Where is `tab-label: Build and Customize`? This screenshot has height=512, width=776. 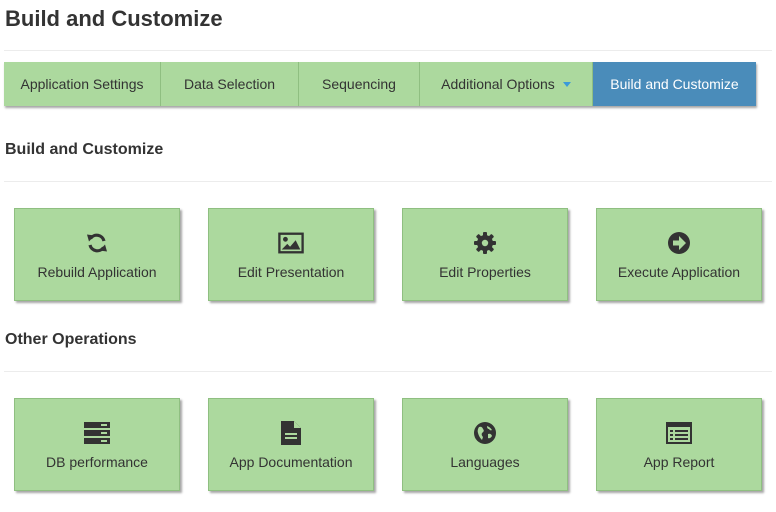 tab-label: Build and Customize is located at coordinates (674, 84).